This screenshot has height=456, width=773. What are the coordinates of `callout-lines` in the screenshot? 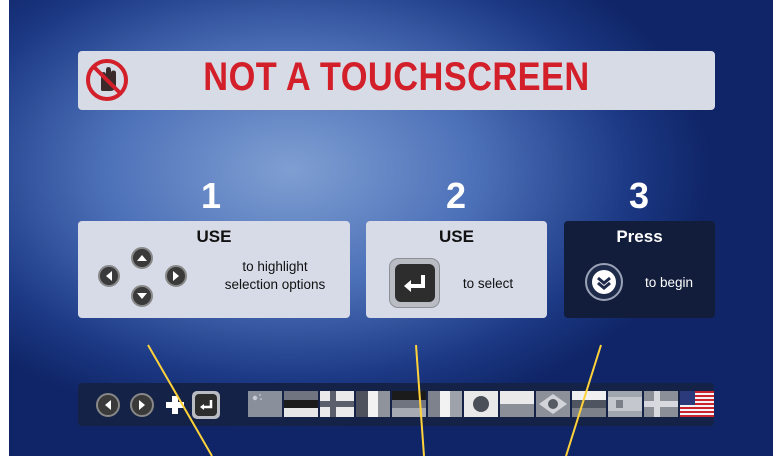 It's located at (374, 400).